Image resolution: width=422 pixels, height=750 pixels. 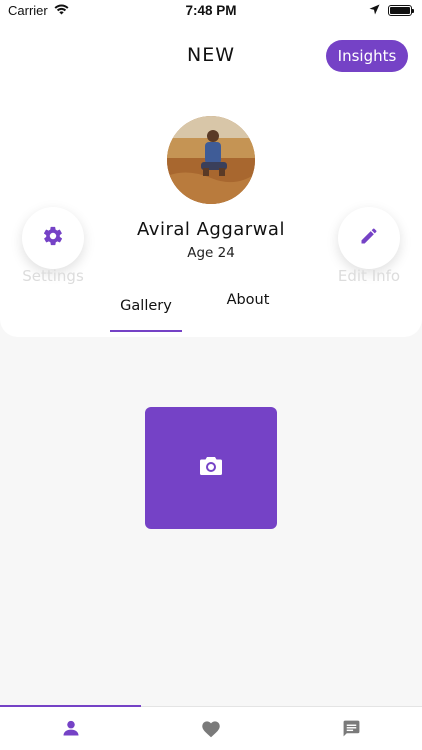 I want to click on bottom-nav, so click(x=211, y=727).